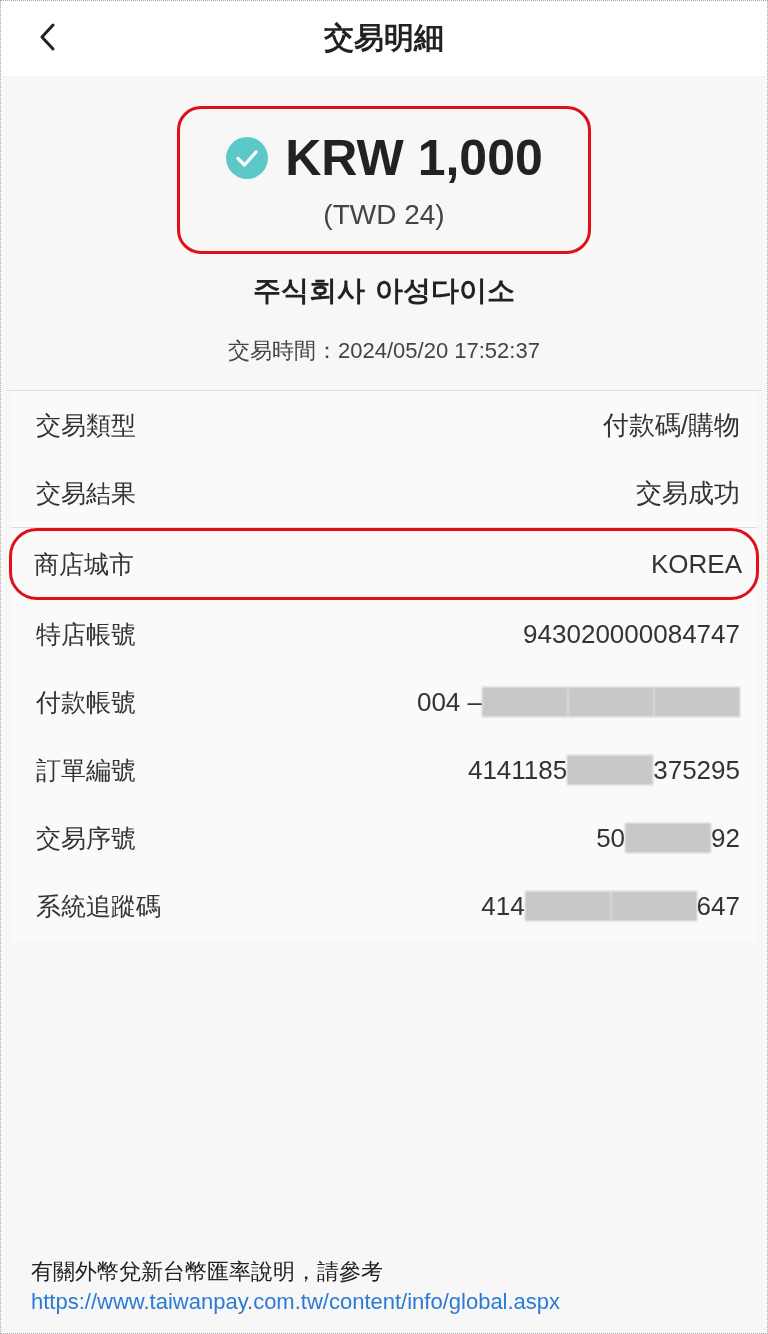  What do you see at coordinates (696, 564) in the screenshot?
I see `detail-value: KOREA` at bounding box center [696, 564].